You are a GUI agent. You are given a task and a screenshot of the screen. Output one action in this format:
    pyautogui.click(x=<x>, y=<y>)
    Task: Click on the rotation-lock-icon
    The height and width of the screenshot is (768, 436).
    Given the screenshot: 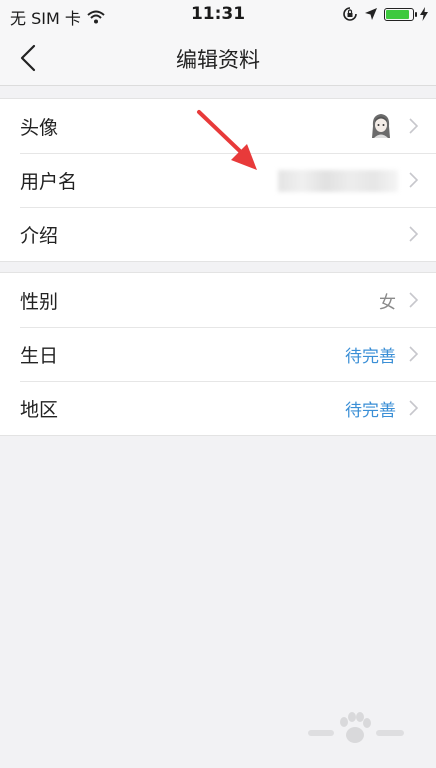 What is the action you would take?
    pyautogui.click(x=350, y=14)
    